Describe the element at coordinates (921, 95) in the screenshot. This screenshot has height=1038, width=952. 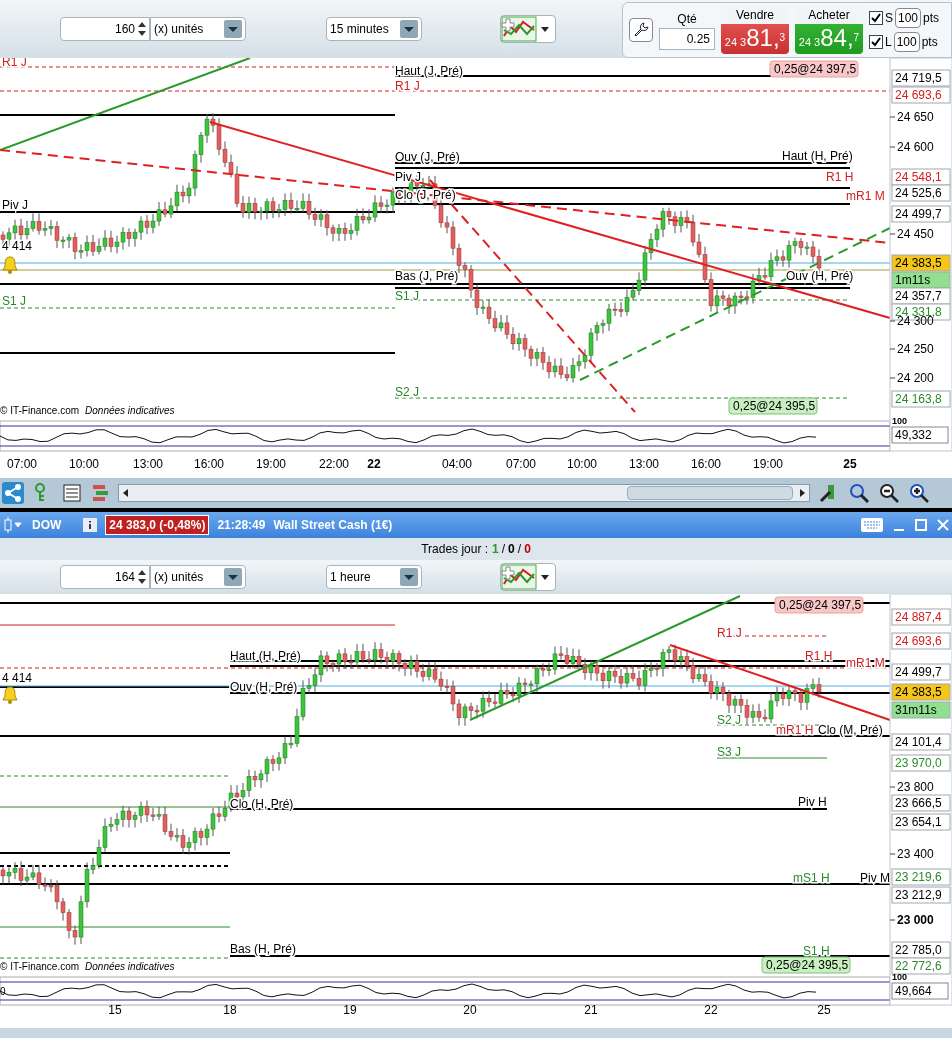
I see `price-tag: 24 693,6` at that location.